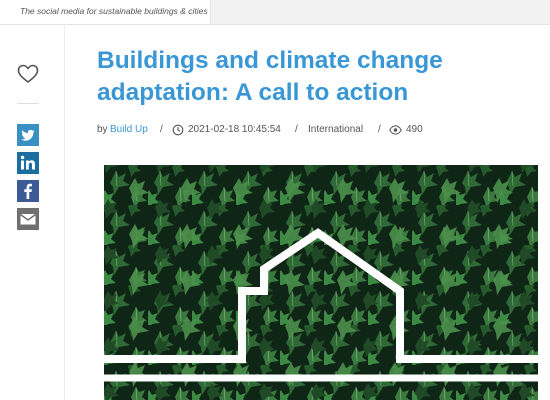 The image size is (550, 400). I want to click on facebook-share-button, so click(28, 191).